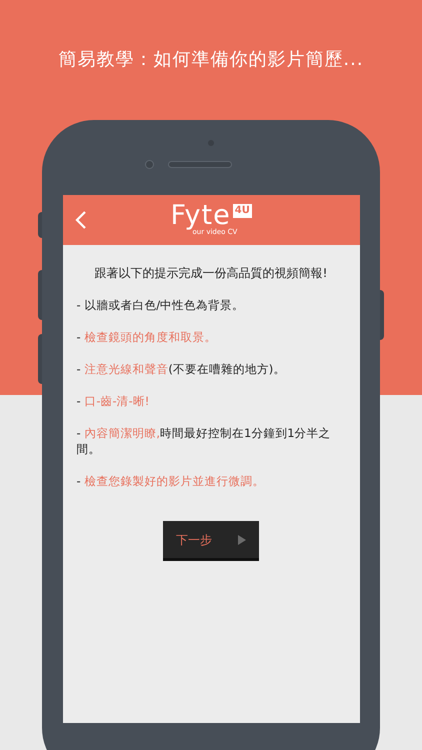 The height and width of the screenshot is (750, 422). I want to click on back-icon, so click(80, 220).